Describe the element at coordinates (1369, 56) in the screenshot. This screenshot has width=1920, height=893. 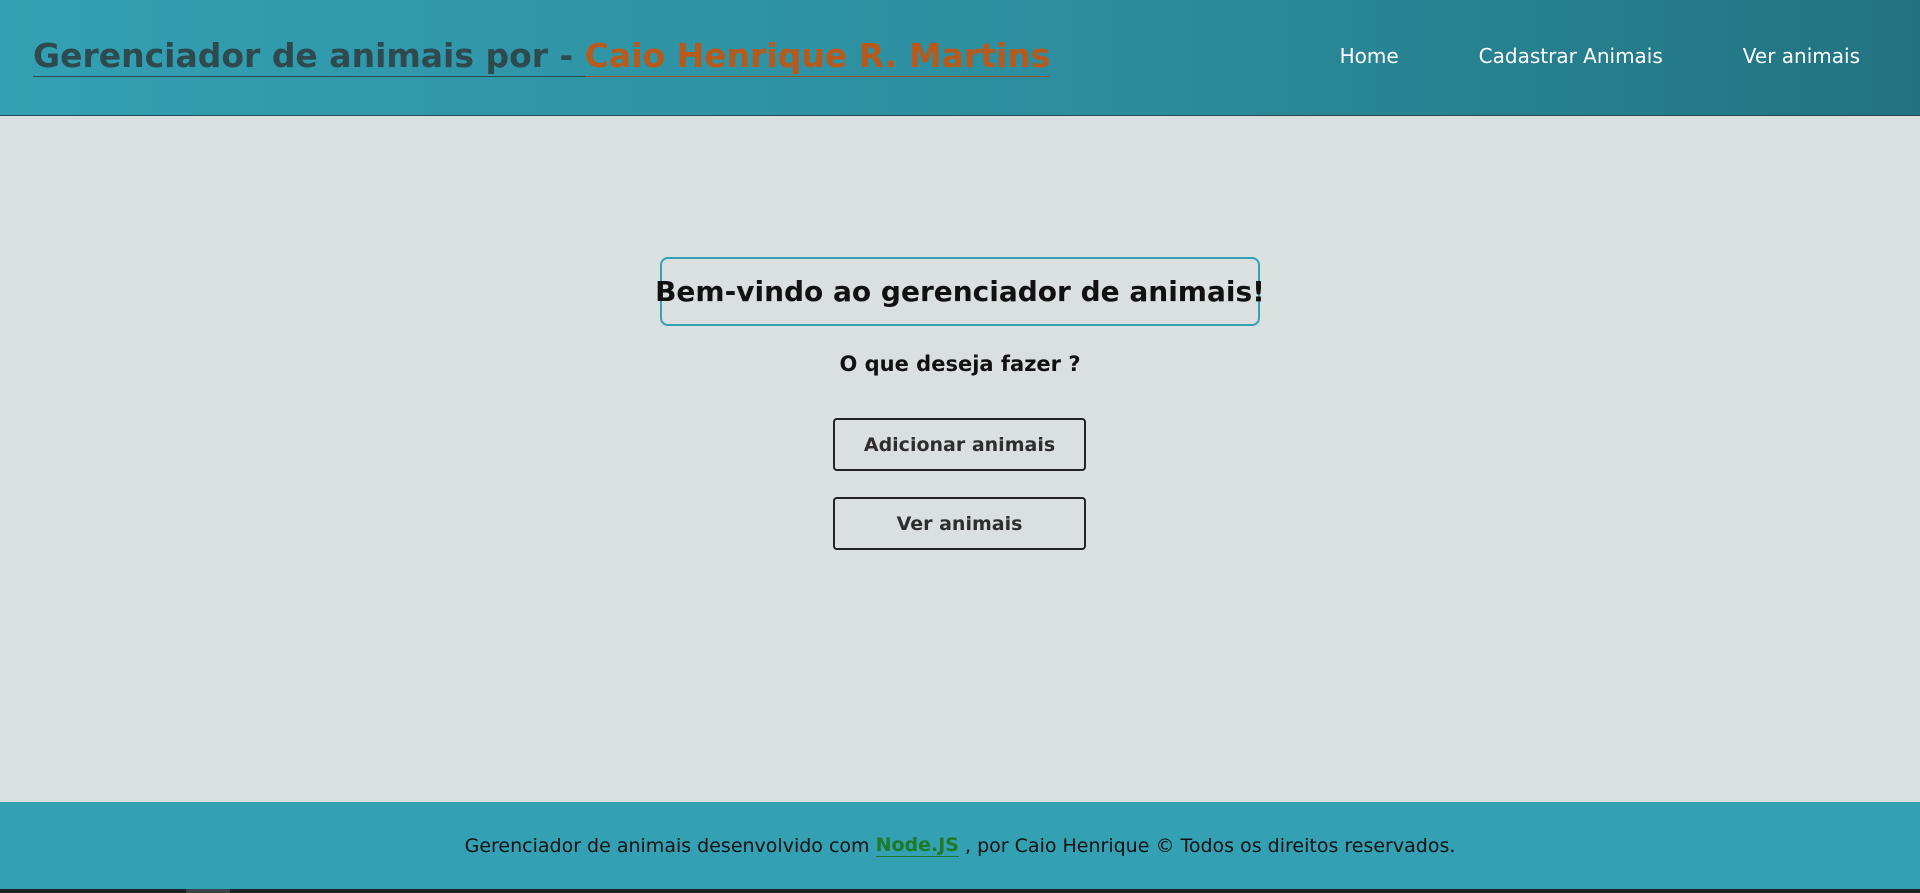
I see `nav-home: Home` at that location.